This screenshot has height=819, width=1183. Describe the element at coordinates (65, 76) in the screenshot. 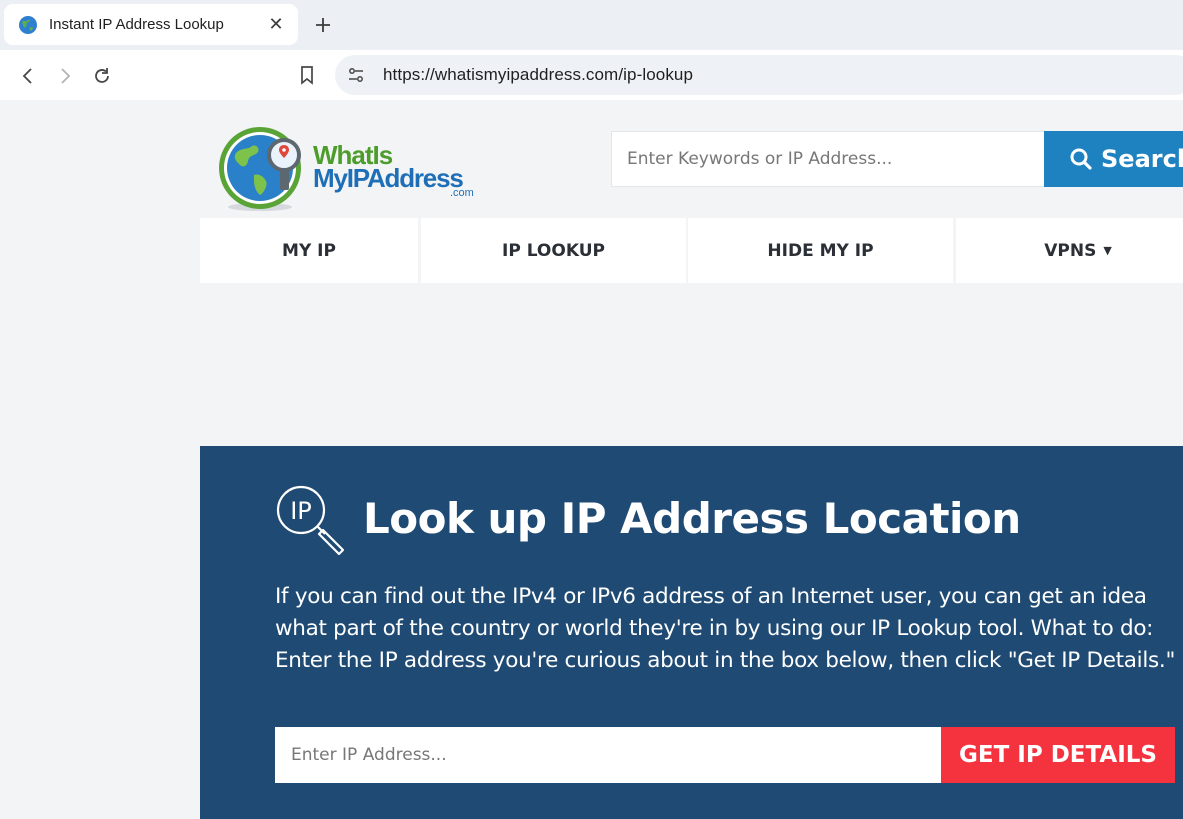

I see `forward-arrow-icon` at that location.